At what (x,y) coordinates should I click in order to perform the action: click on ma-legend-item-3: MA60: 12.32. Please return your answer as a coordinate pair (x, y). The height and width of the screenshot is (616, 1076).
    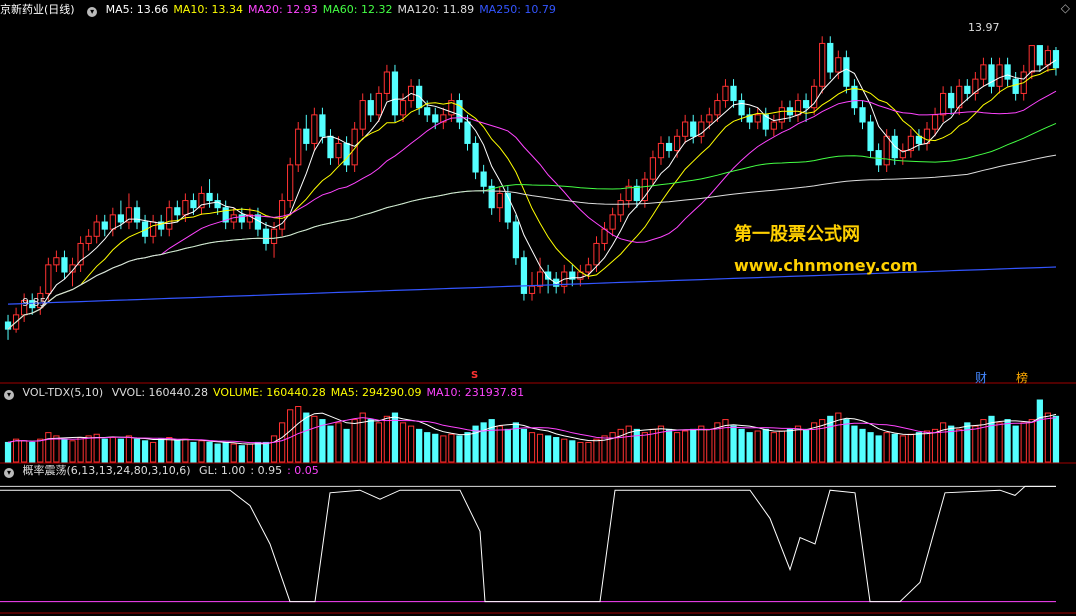
    Looking at the image, I should click on (357, 9).